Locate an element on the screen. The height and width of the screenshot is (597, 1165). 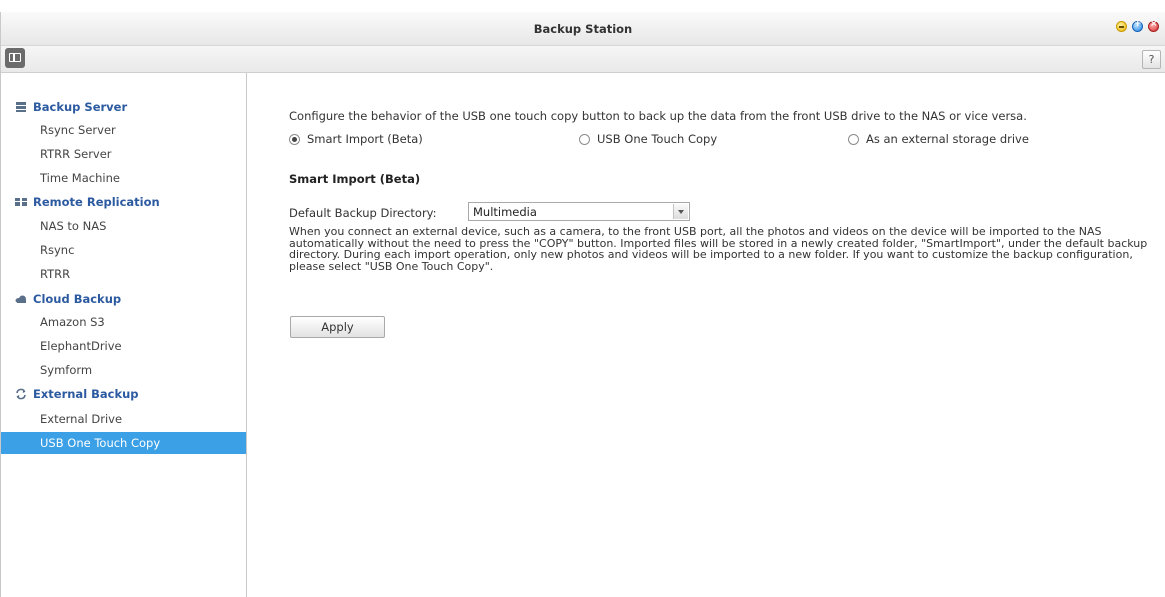
maximize-icon is located at coordinates (1137, 25).